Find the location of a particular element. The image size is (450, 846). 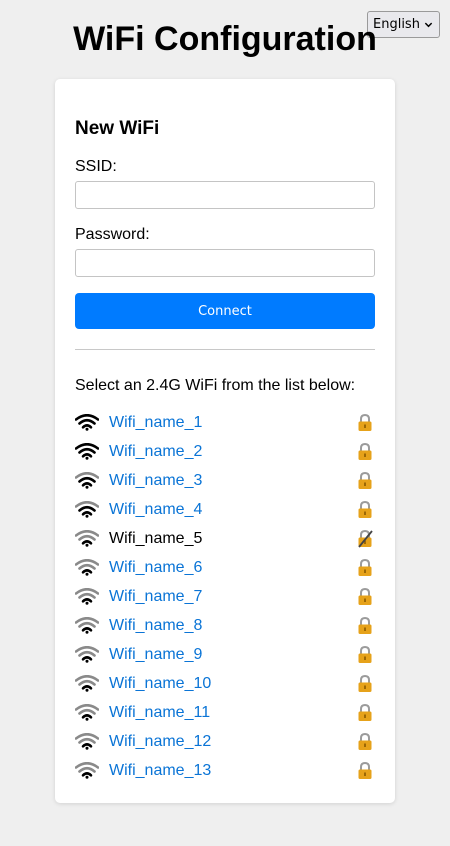

unlocked-icon is located at coordinates (365, 538).